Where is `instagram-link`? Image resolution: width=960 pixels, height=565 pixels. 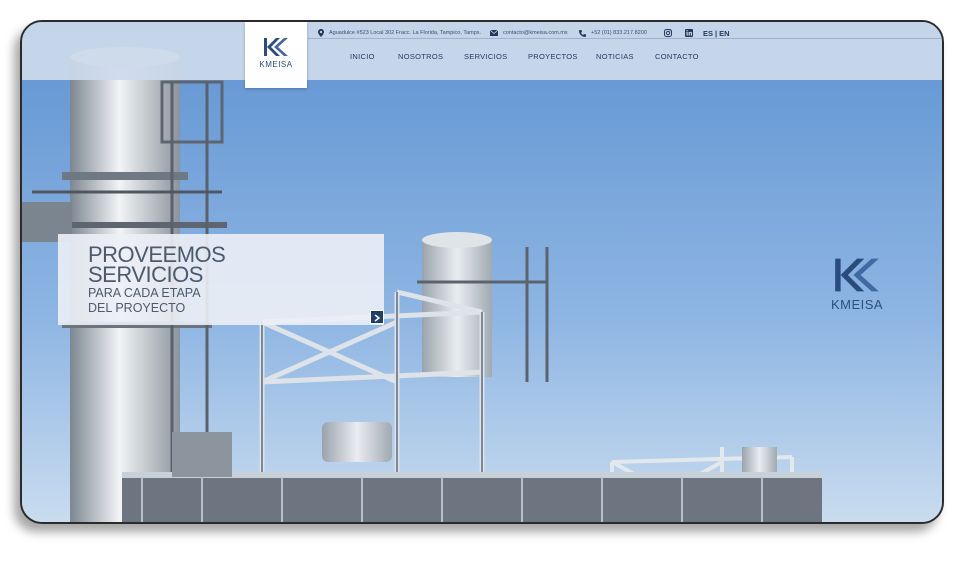
instagram-link is located at coordinates (670, 33).